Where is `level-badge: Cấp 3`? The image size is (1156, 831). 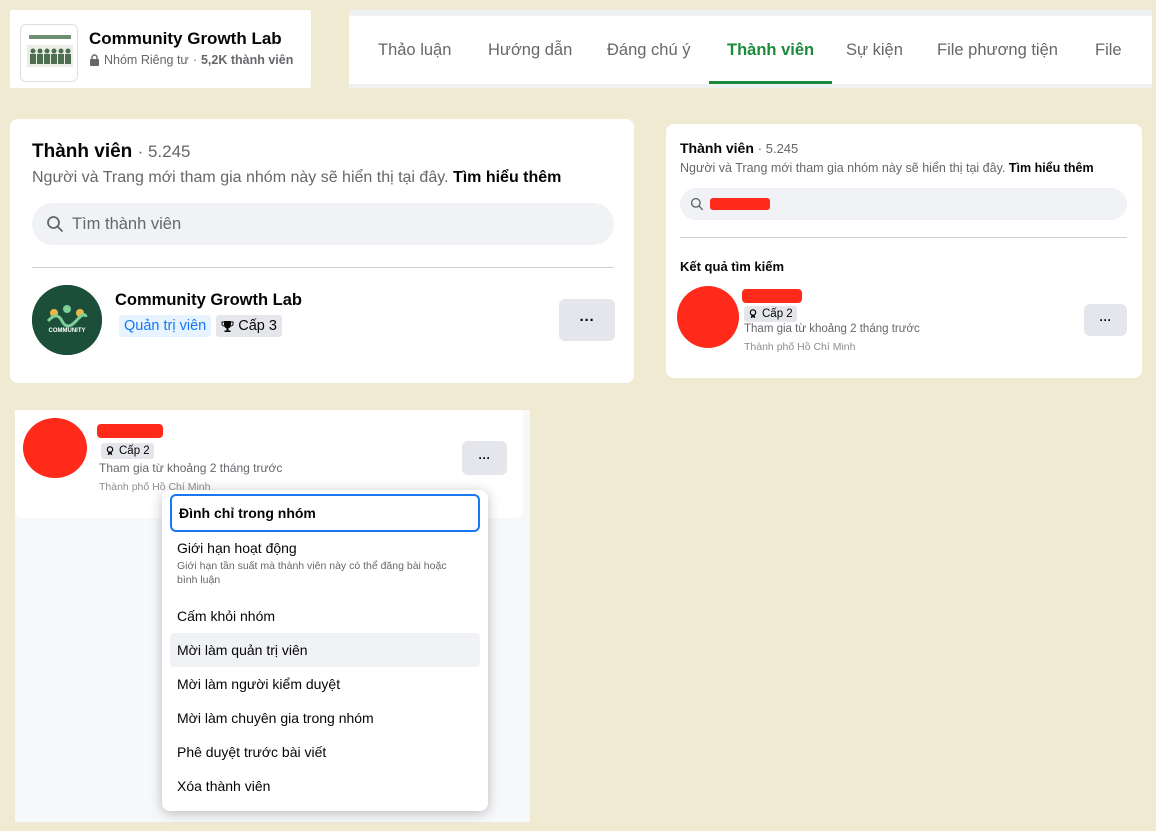
level-badge: Cấp 3 is located at coordinates (249, 326).